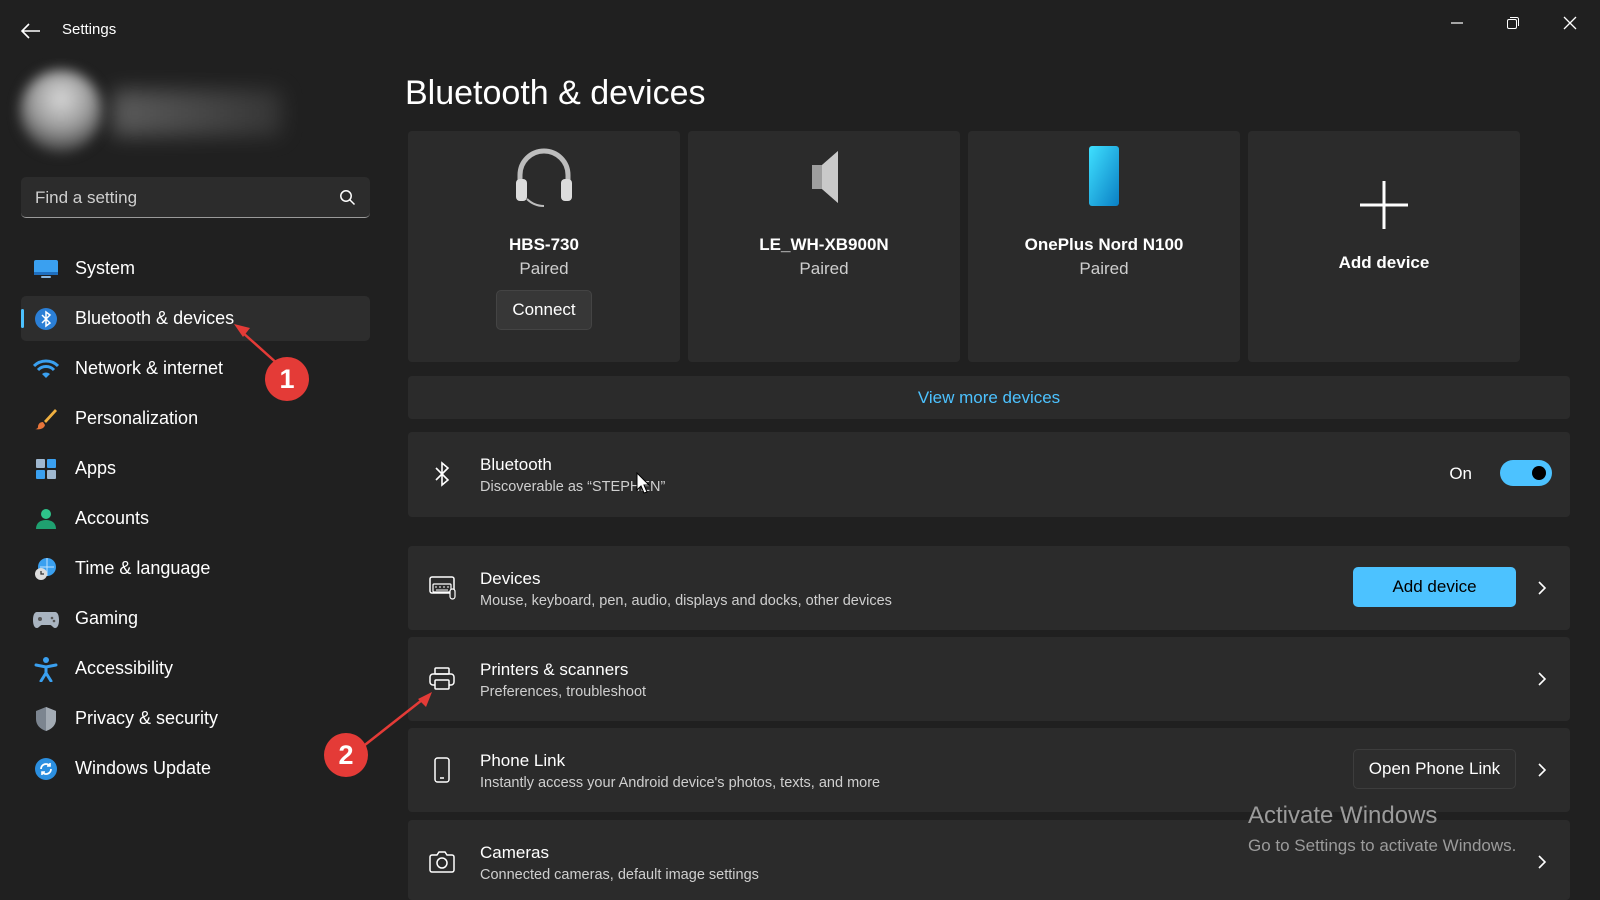 Image resolution: width=1600 pixels, height=900 pixels. Describe the element at coordinates (346, 755) in the screenshot. I see `annotation-marker: 2` at that location.